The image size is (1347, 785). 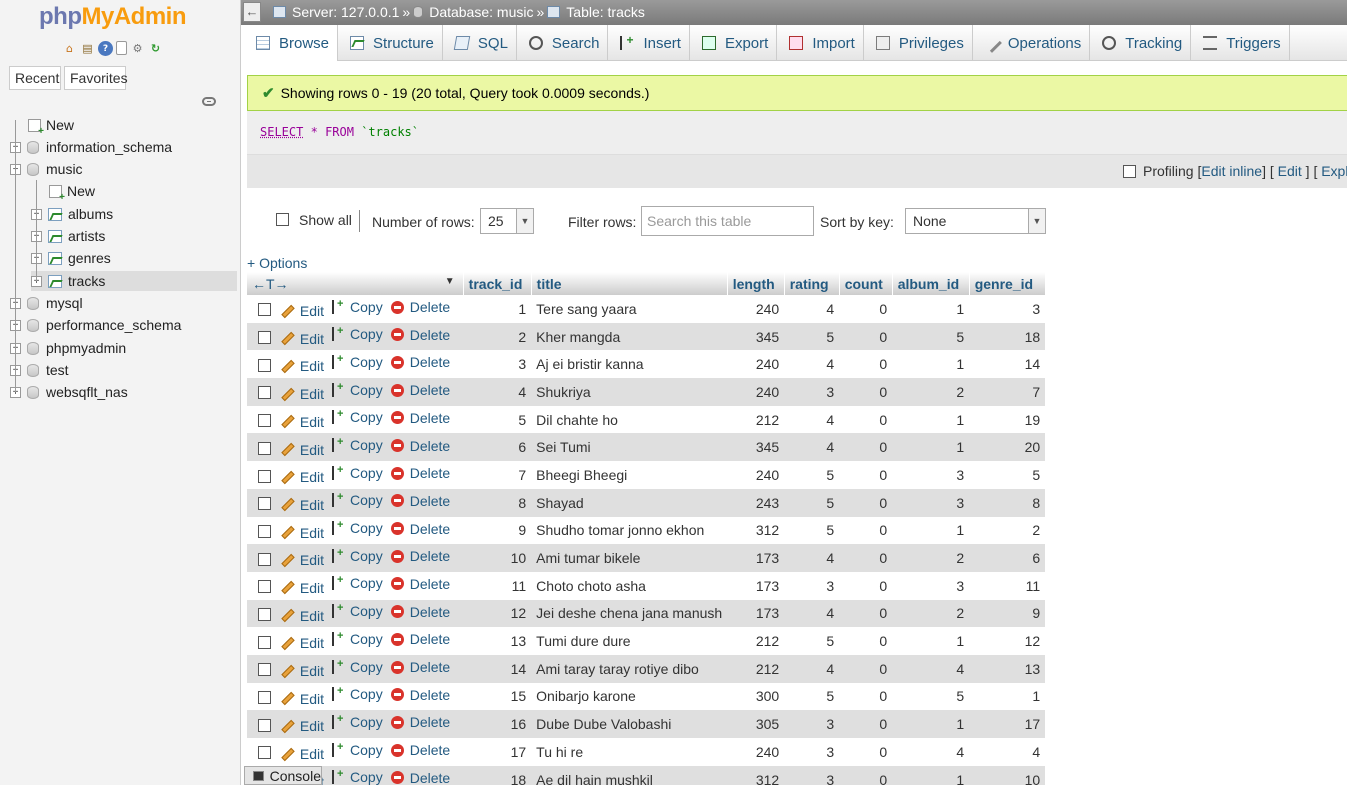 I want to click on cell-length: 300, so click(x=756, y=696).